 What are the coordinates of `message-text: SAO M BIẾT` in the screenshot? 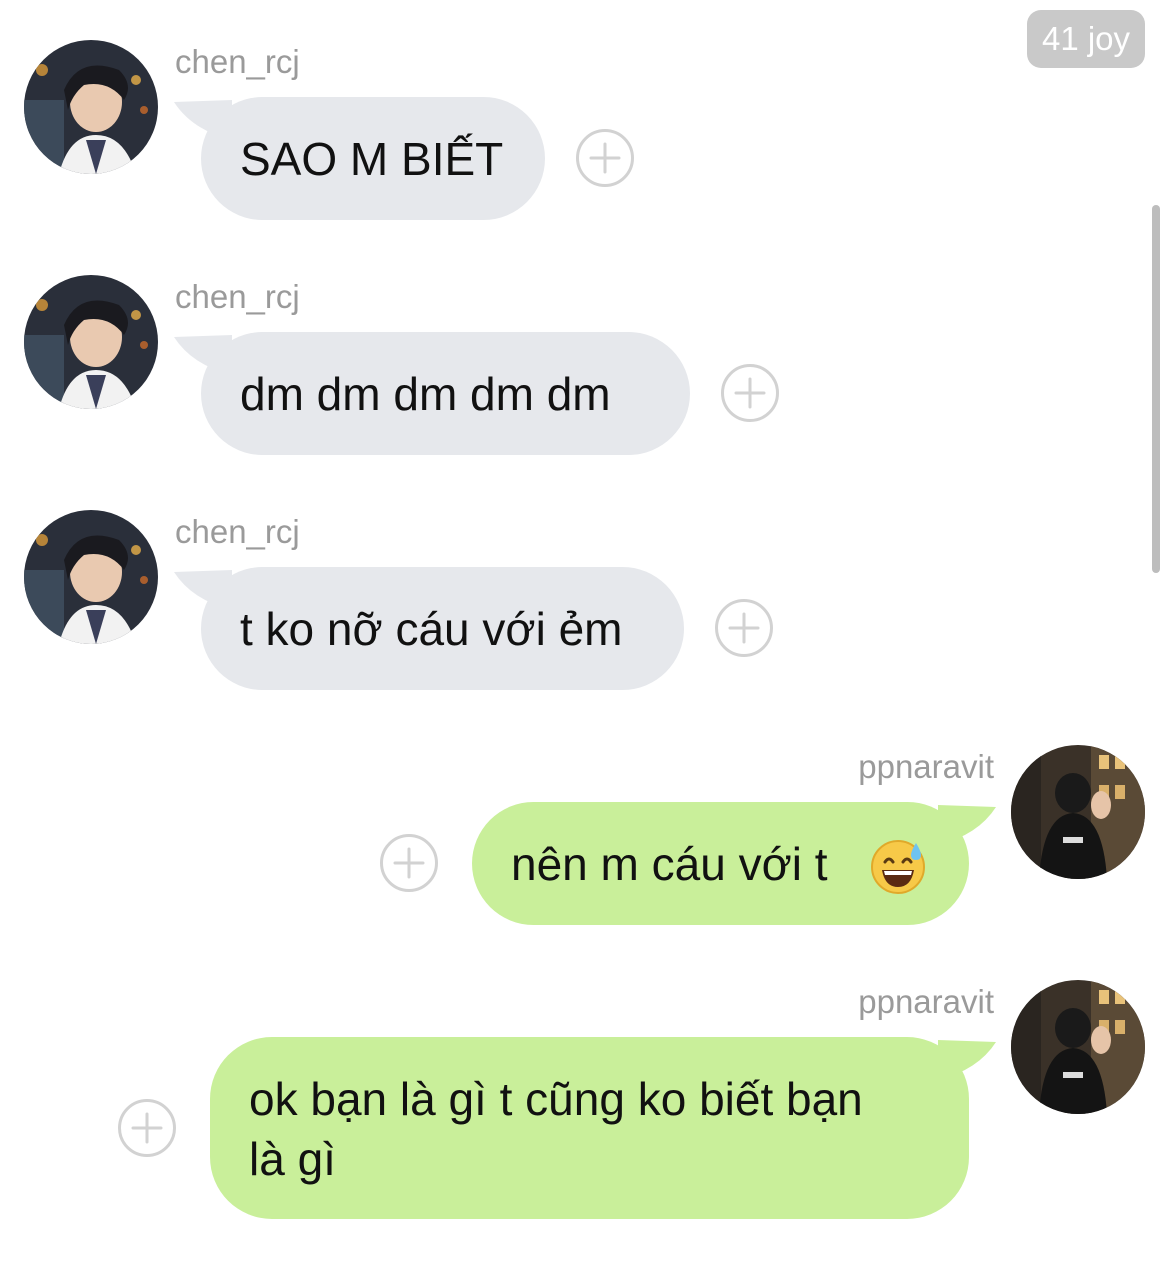 It's located at (372, 159).